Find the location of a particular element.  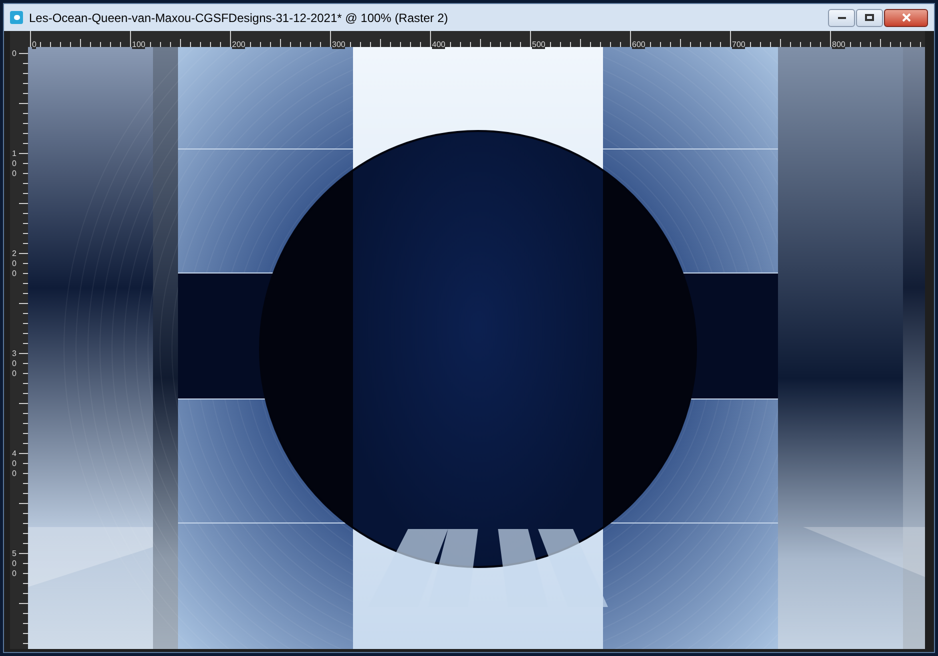

close-button is located at coordinates (906, 17).